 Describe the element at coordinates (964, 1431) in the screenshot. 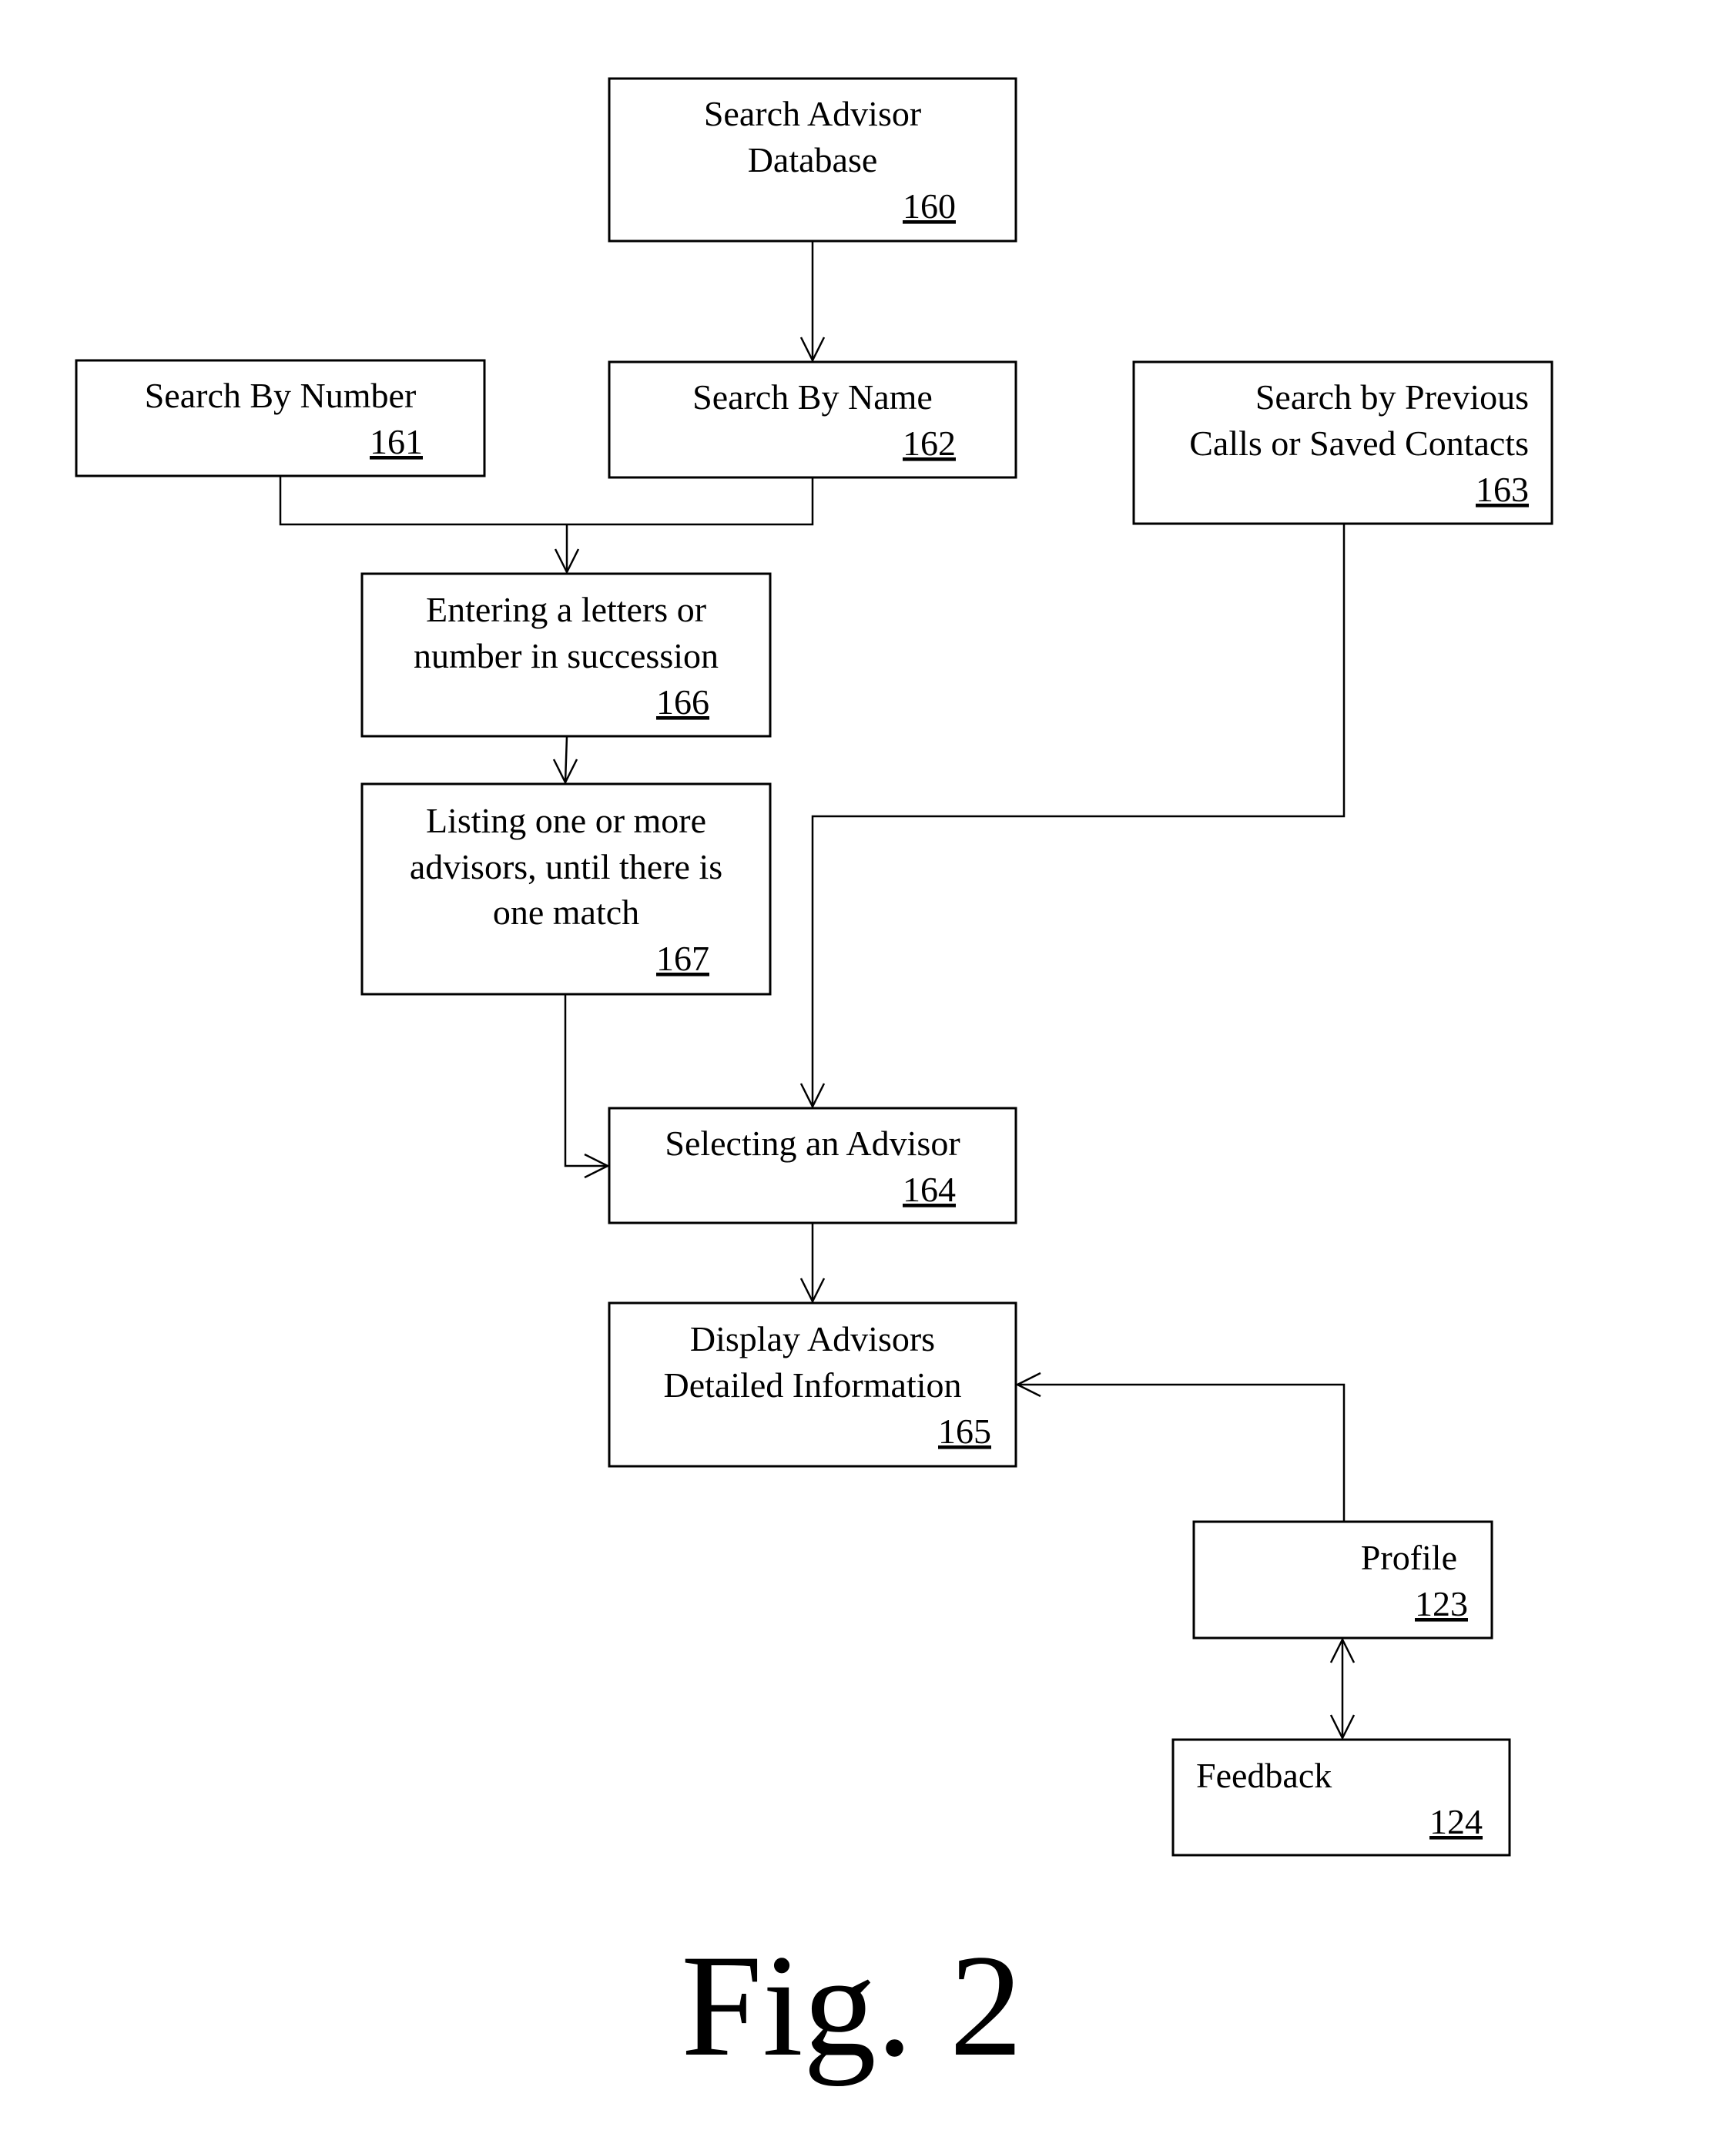

I see `box-165-ref: 165` at that location.